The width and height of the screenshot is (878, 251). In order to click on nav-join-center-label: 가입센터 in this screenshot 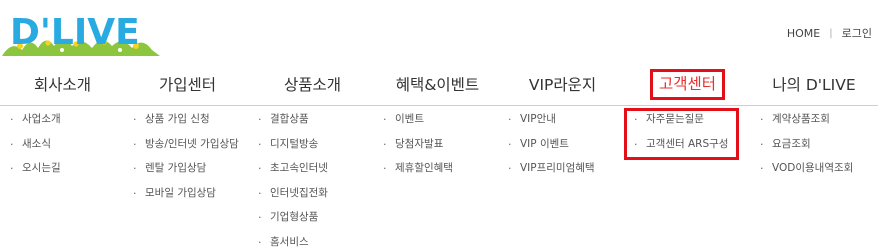, I will do `click(187, 85)`.